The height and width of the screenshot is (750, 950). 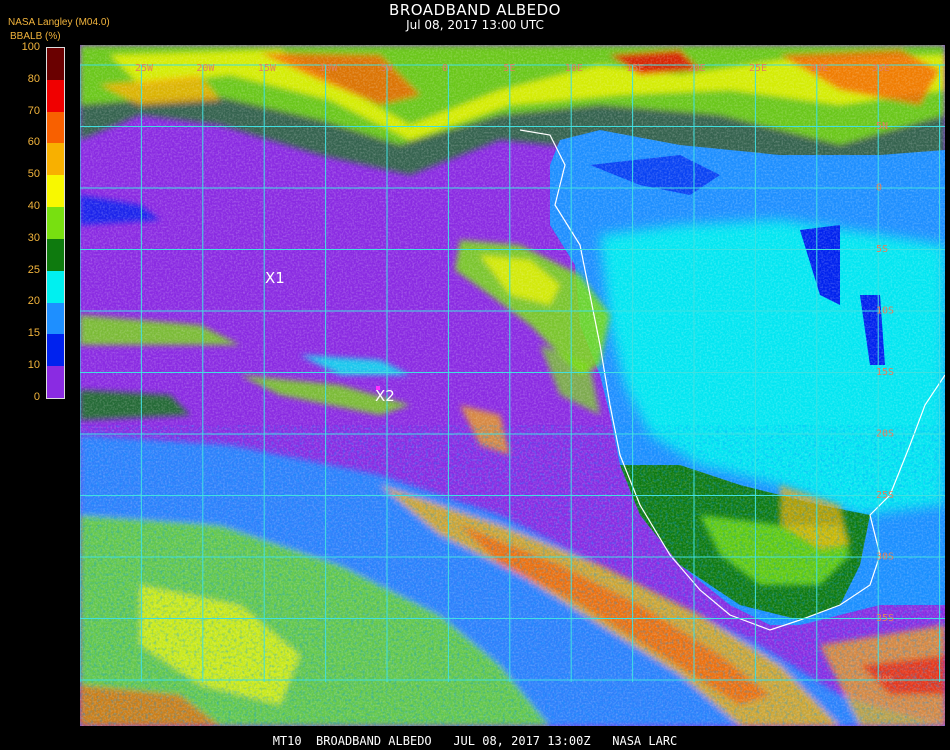 I want to click on colorbar-tick-label: 40, so click(x=33, y=206).